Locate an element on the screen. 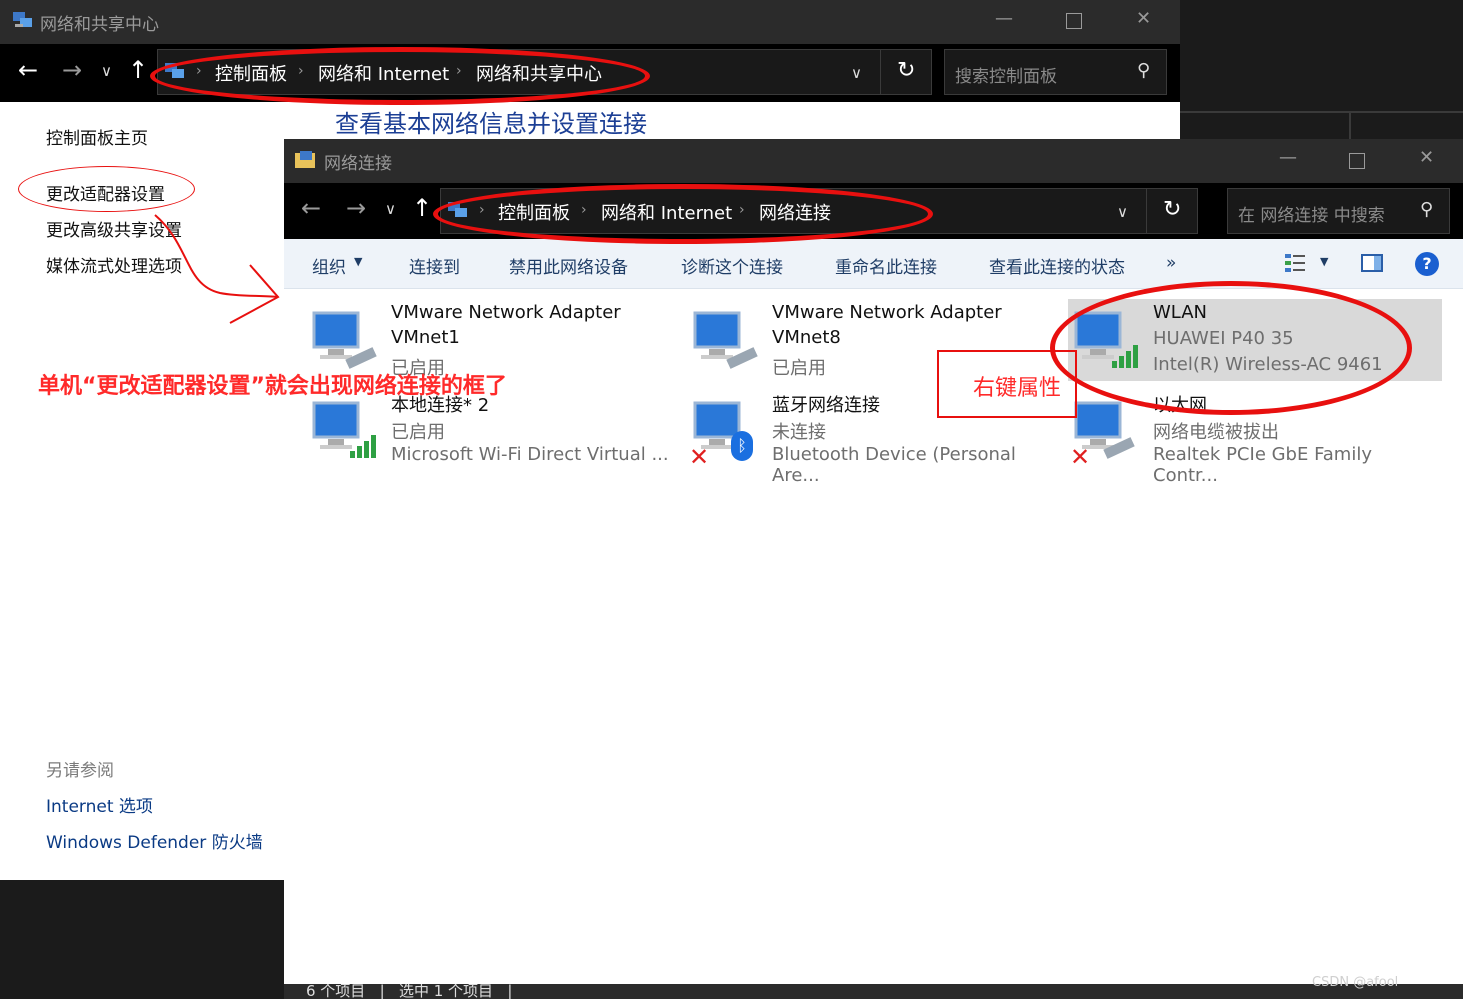  front-window-title: 网络连接 is located at coordinates (358, 164).